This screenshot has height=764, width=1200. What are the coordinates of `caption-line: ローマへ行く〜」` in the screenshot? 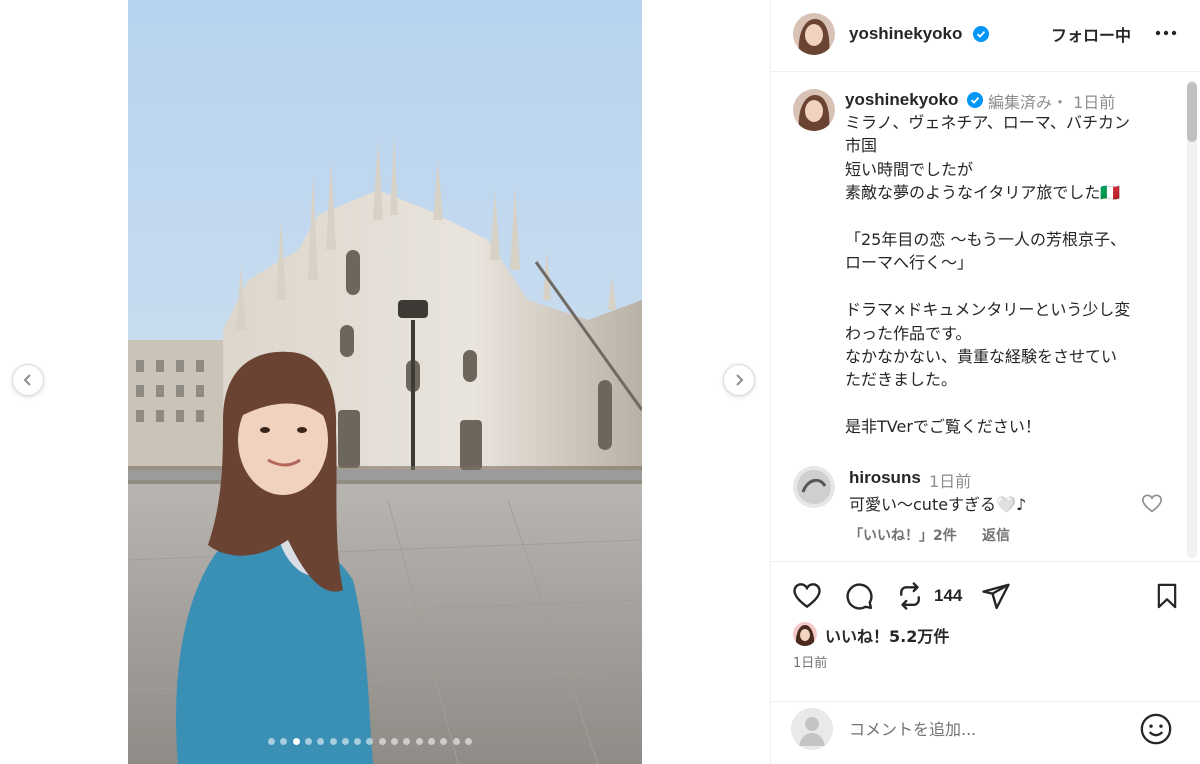 It's located at (909, 263).